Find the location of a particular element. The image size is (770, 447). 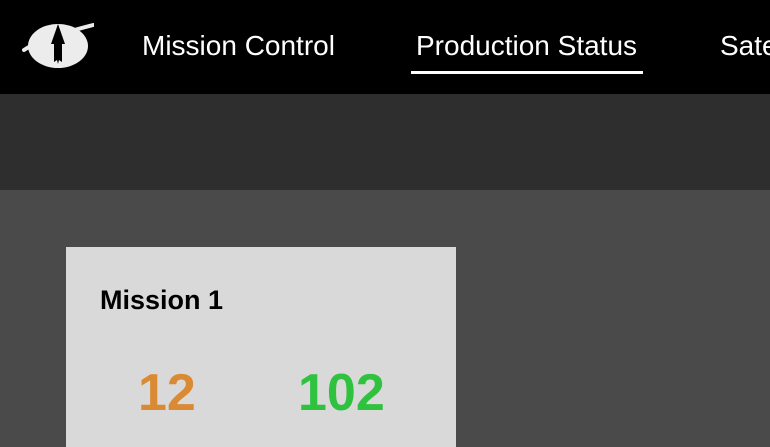

nav-item-mission-control: Mission Control is located at coordinates (238, 48).